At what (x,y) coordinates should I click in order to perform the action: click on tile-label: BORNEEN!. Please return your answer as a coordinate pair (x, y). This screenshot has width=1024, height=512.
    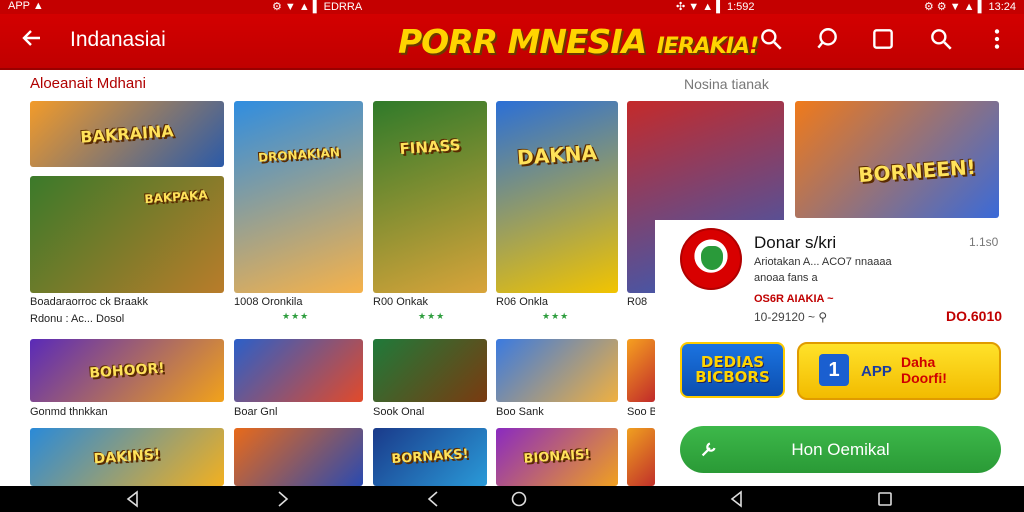
    Looking at the image, I should click on (917, 171).